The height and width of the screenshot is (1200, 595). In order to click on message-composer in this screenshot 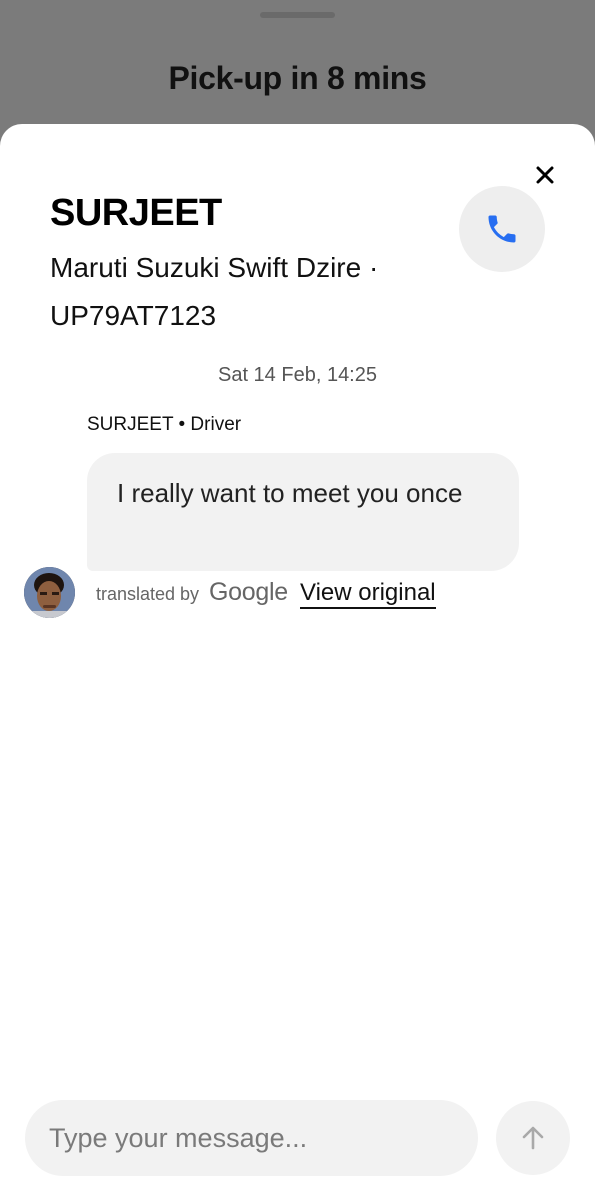, I will do `click(251, 1138)`.